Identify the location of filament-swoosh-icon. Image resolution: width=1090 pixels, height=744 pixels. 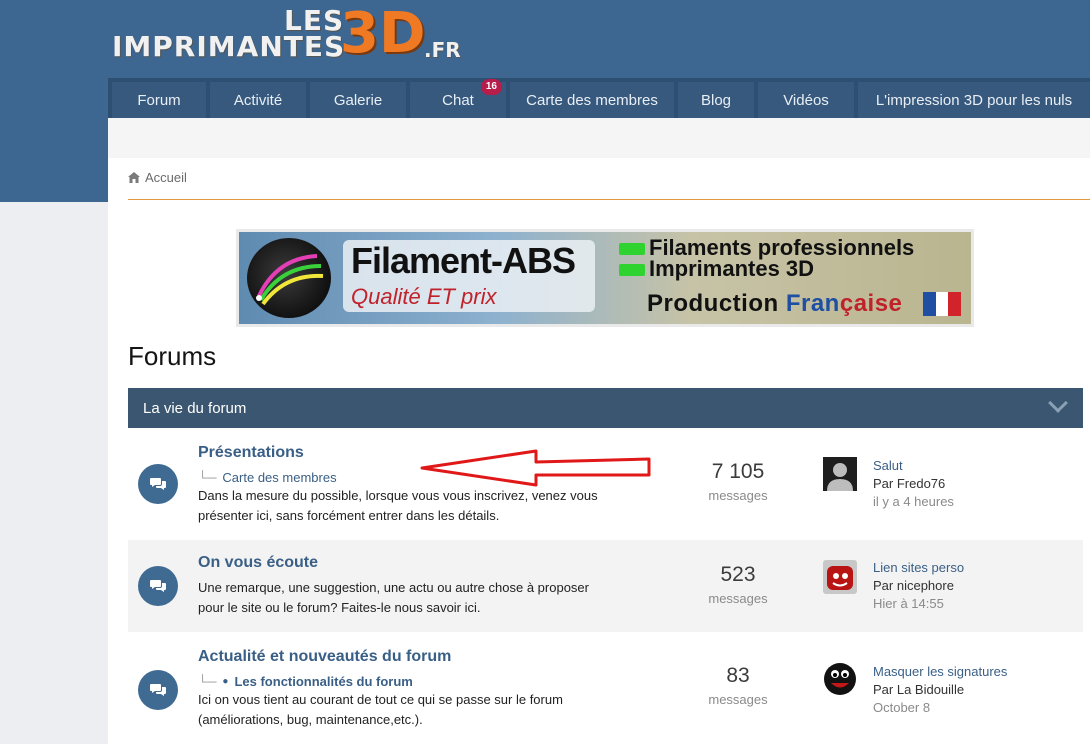
(290, 280).